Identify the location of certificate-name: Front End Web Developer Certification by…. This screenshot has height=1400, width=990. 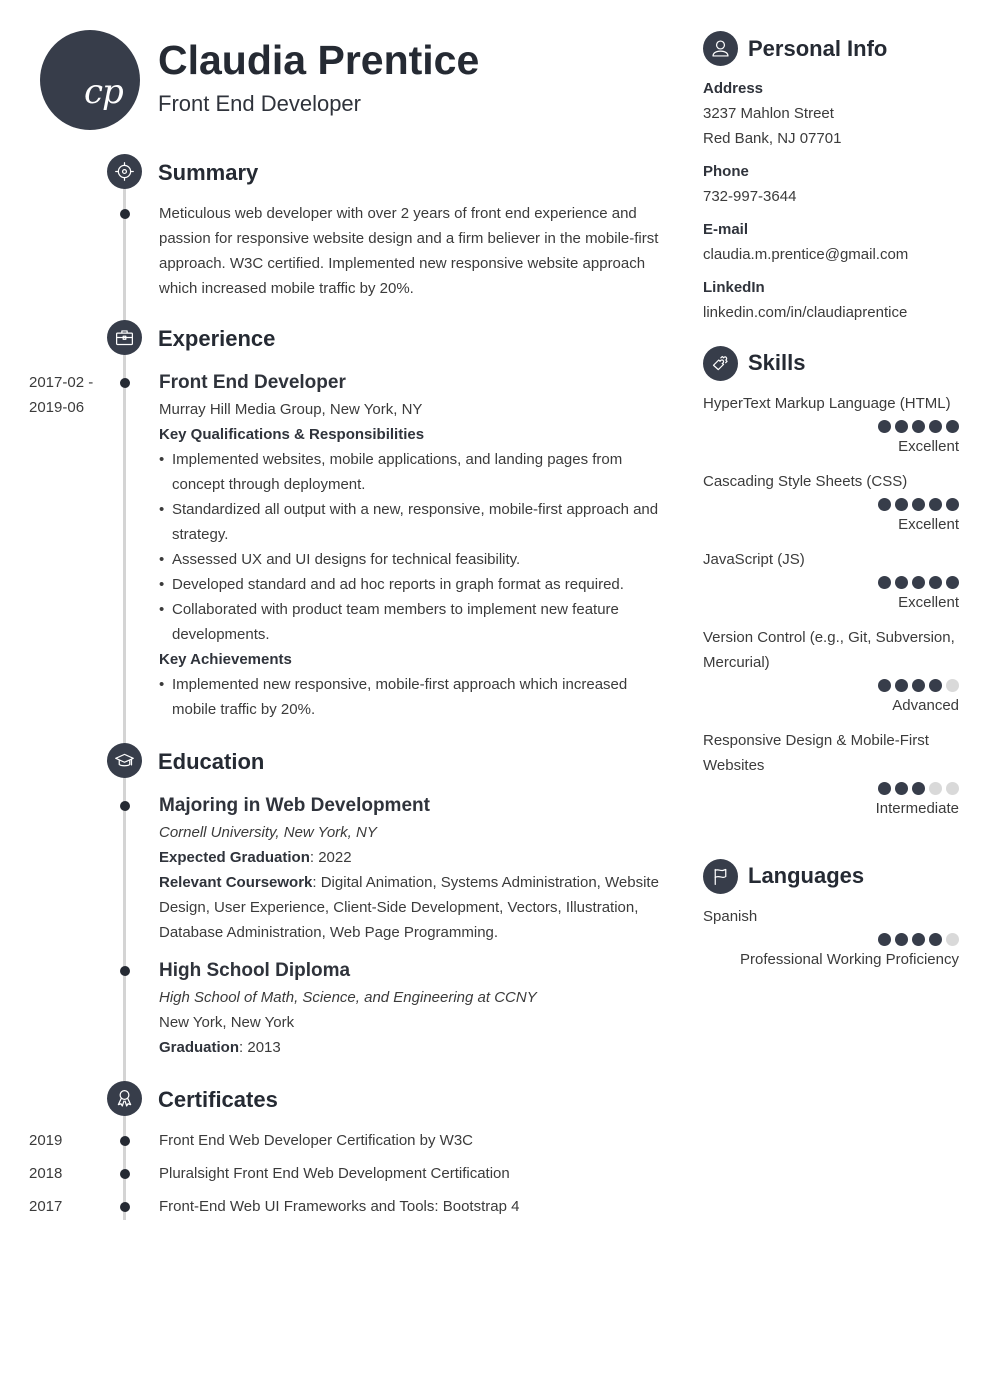
(316, 1140).